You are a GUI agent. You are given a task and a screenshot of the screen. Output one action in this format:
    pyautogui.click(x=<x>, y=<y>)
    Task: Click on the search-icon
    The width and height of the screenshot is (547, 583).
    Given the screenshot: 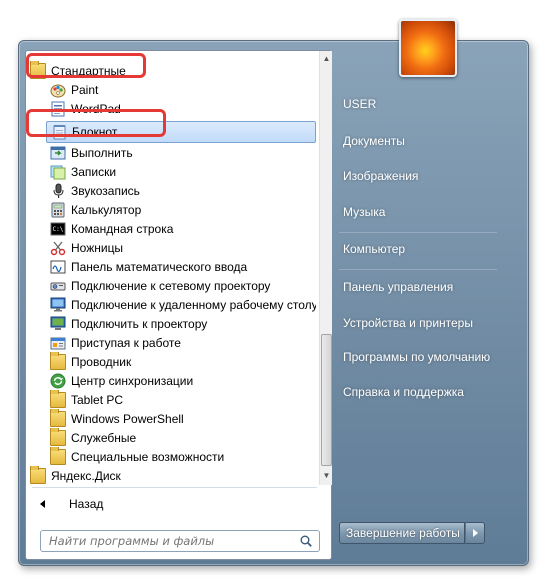 What is the action you would take?
    pyautogui.click(x=306, y=541)
    